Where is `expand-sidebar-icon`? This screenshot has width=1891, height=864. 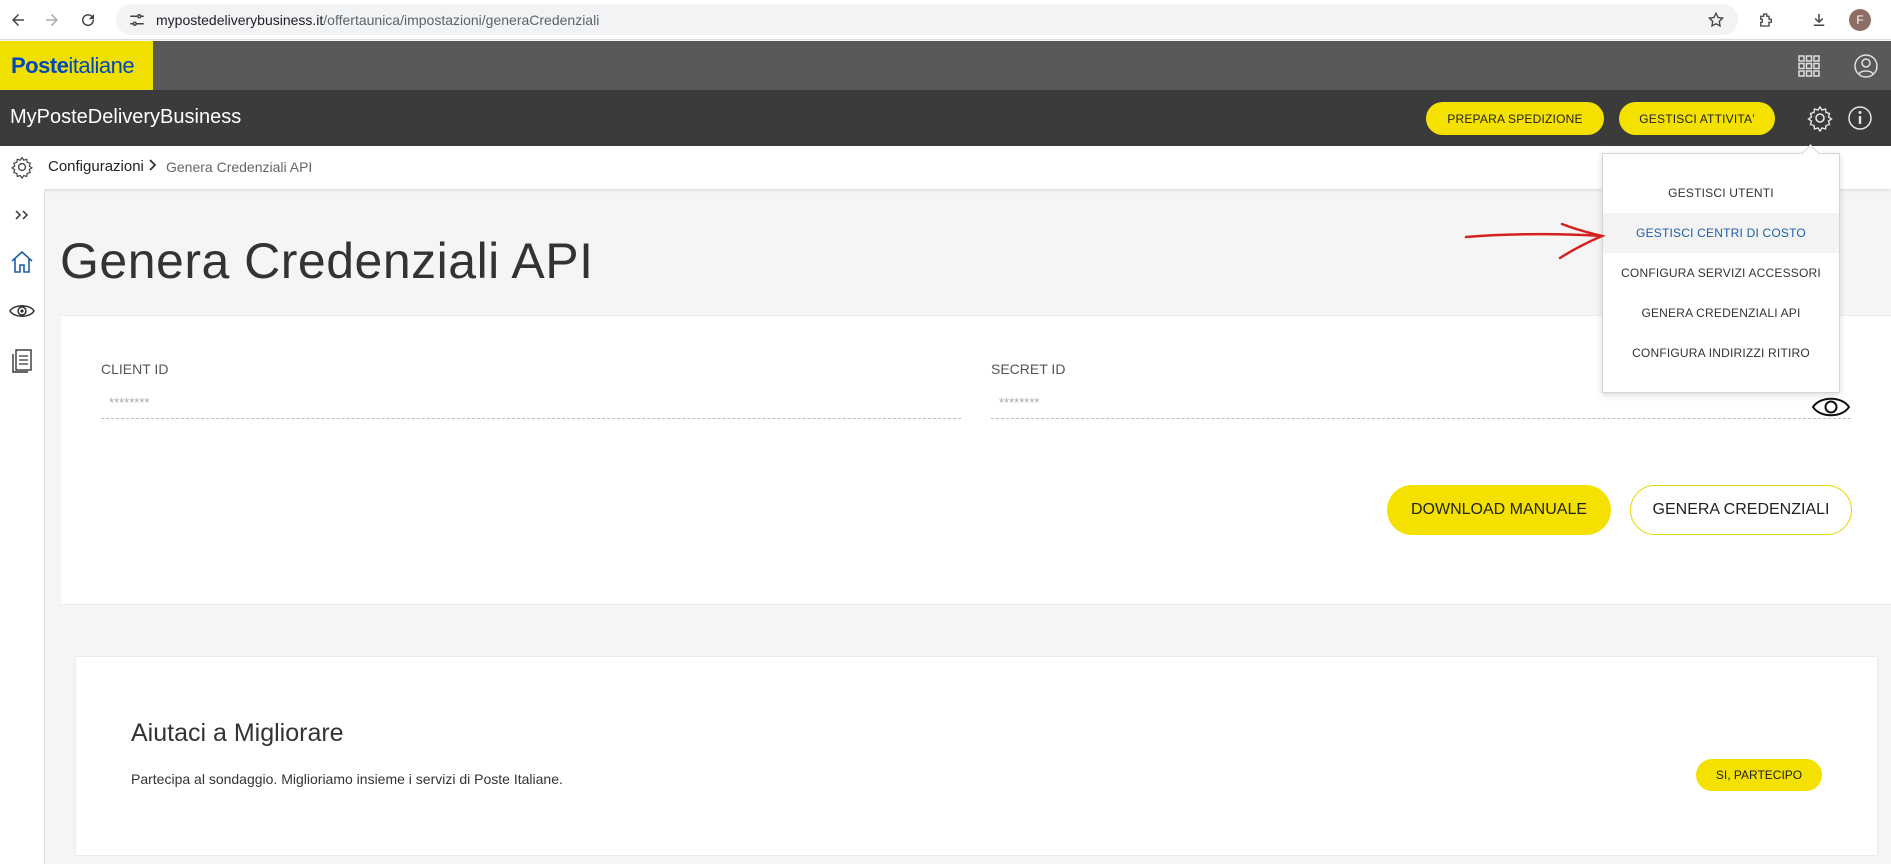 expand-sidebar-icon is located at coordinates (22, 215).